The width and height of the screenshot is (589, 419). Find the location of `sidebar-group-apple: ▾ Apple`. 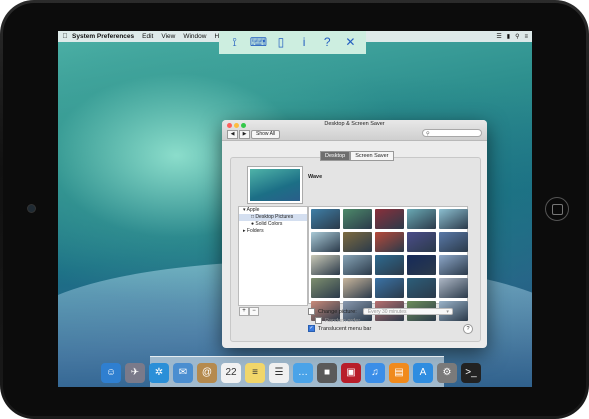

sidebar-group-apple: ▾ Apple is located at coordinates (273, 210).